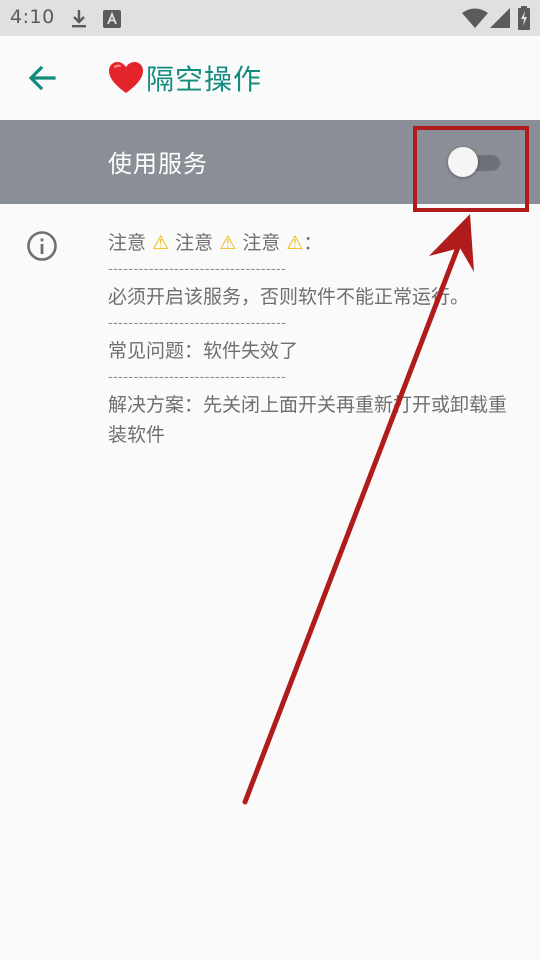 The image size is (540, 960). What do you see at coordinates (32, 17) in the screenshot?
I see `status-time: 4:10` at bounding box center [32, 17].